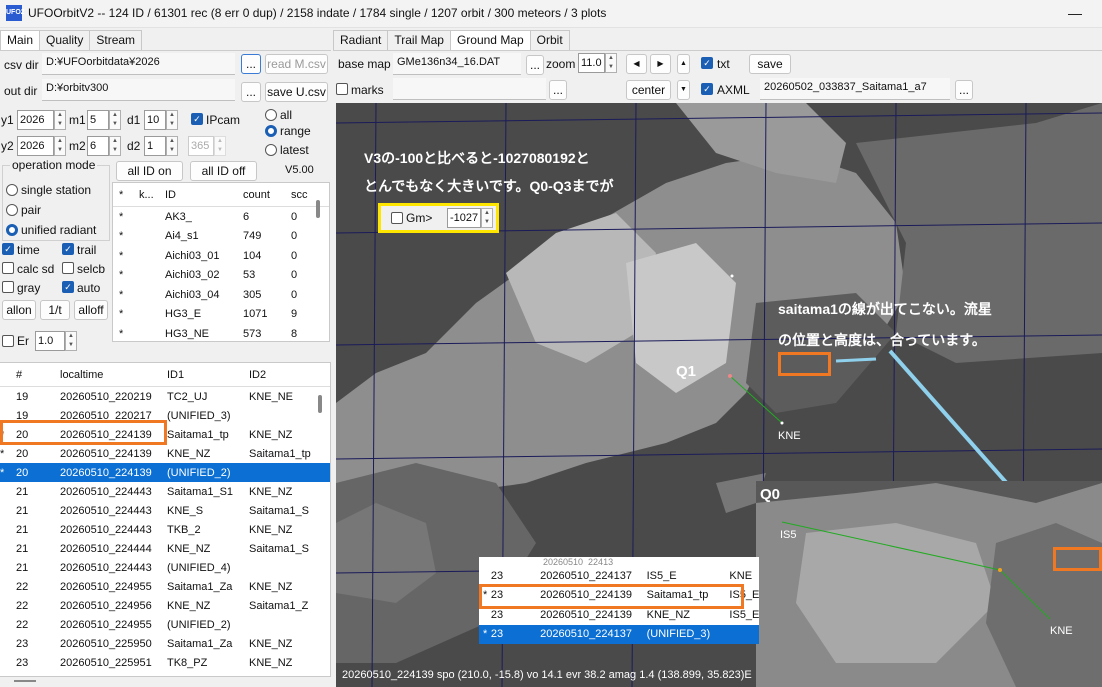  Describe the element at coordinates (8, 249) in the screenshot. I see `time-checkbox: ✓` at that location.